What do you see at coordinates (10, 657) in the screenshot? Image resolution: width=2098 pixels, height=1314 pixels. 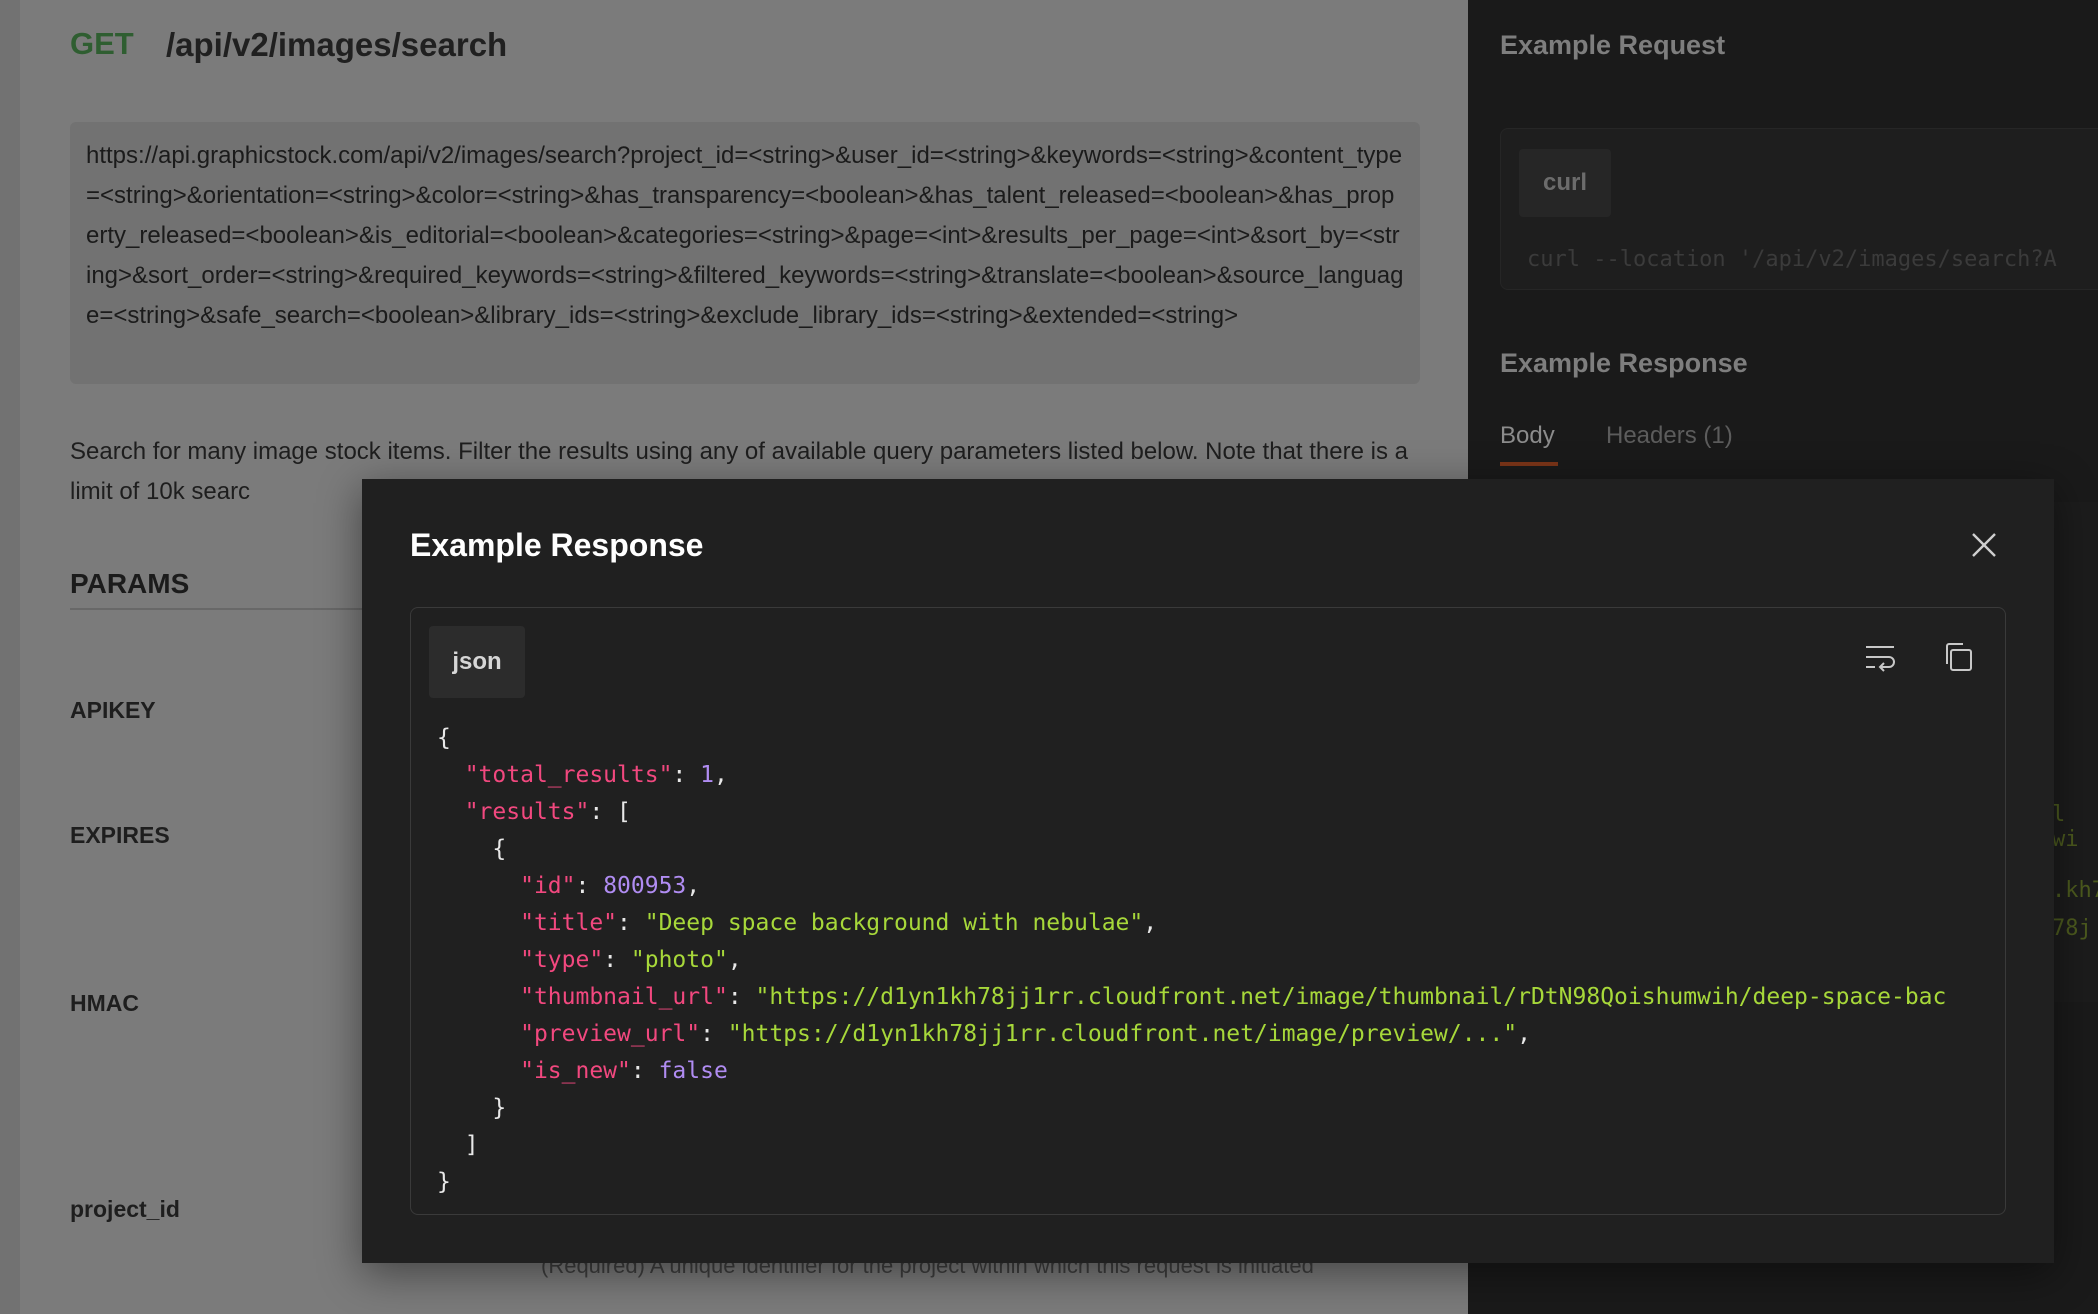 I see `left-sidebar-edge` at bounding box center [10, 657].